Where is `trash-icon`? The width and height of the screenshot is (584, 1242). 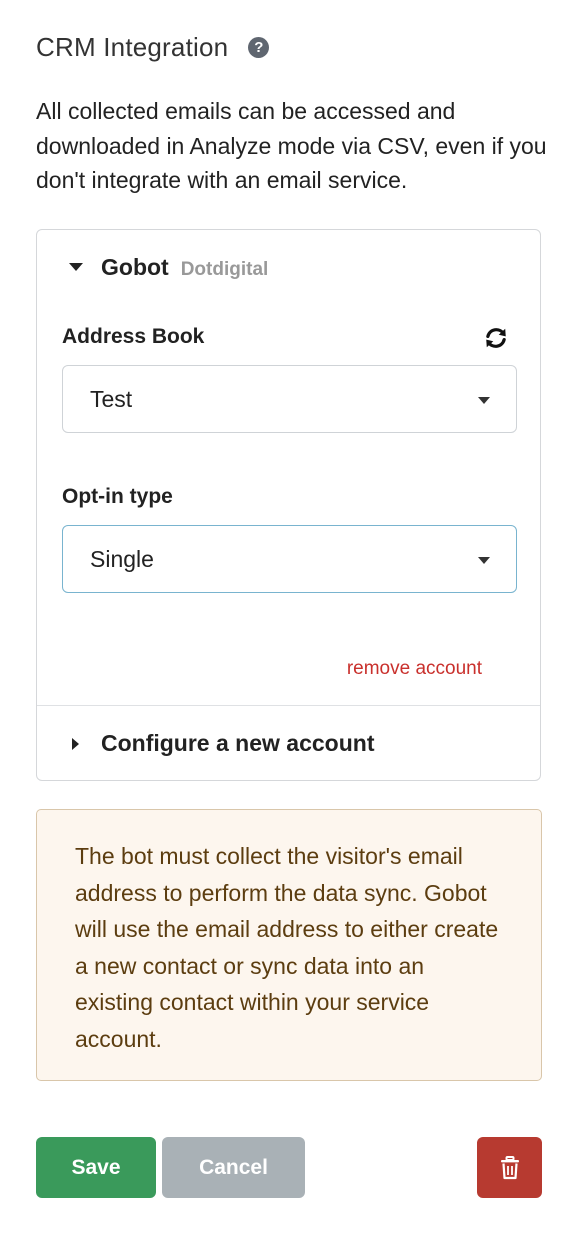
trash-icon is located at coordinates (509, 1167).